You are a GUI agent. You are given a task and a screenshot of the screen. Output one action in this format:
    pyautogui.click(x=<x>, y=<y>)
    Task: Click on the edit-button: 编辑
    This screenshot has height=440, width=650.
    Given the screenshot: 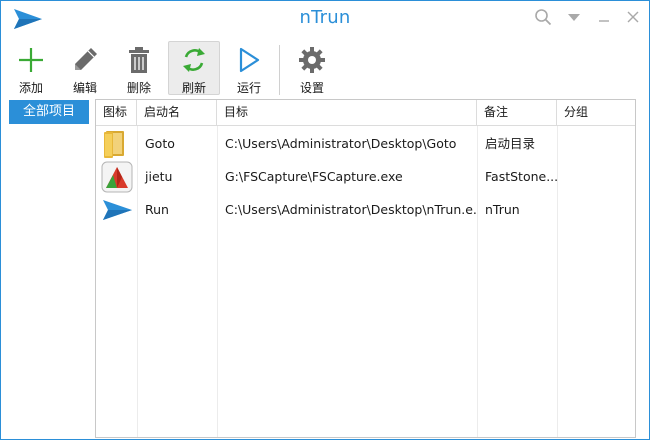 What is the action you would take?
    pyautogui.click(x=85, y=68)
    